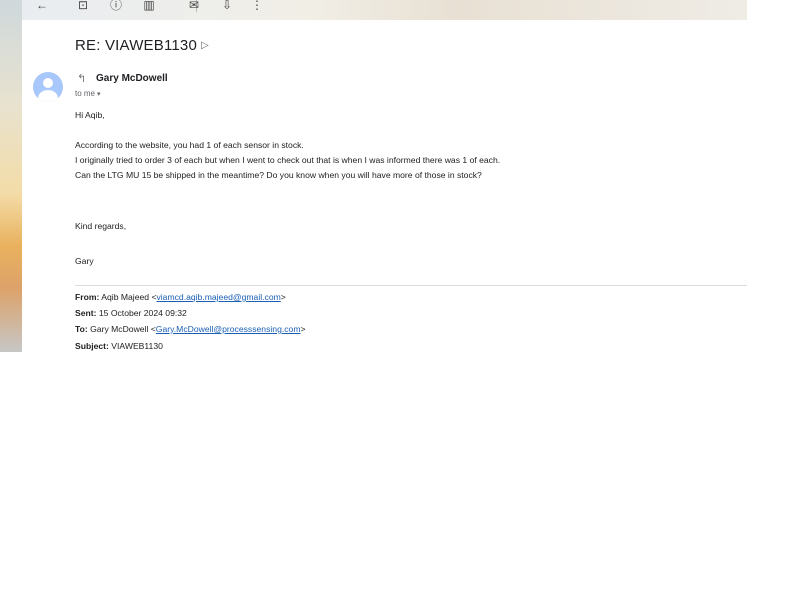  What do you see at coordinates (384, 10) in the screenshot?
I see `message-toolbar: ← ⊡ ⓘ ▥ ✉ ⇩ ⋮` at bounding box center [384, 10].